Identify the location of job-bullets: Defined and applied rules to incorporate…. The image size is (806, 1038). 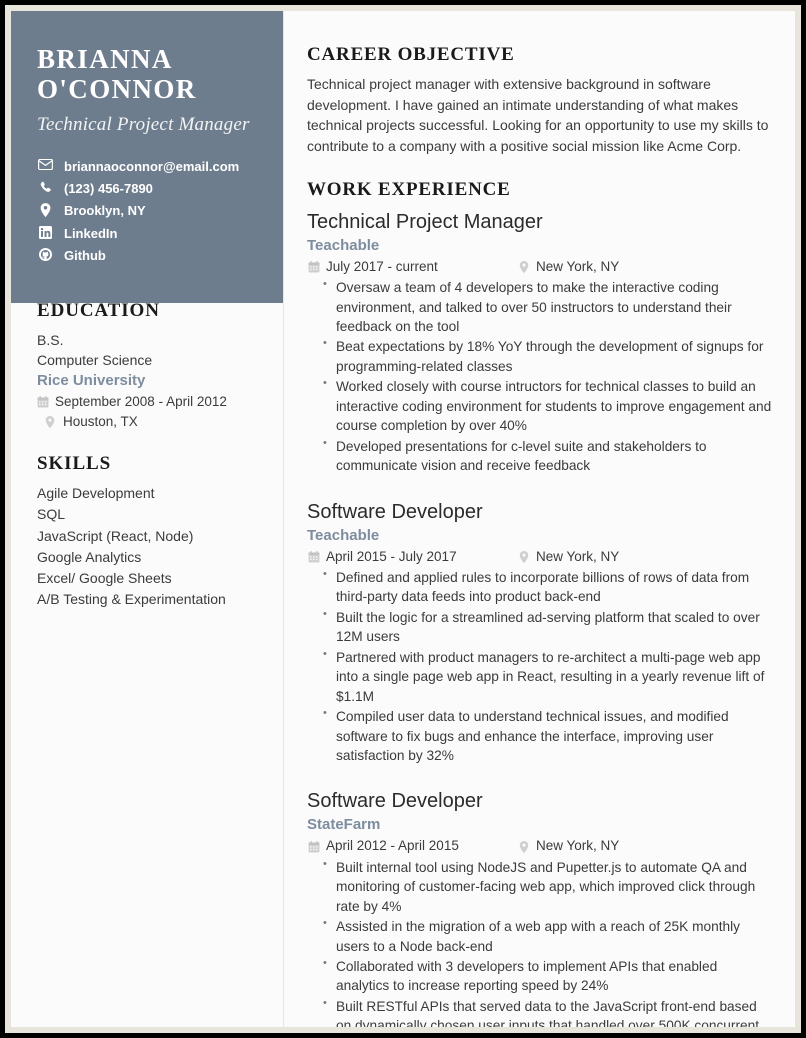
(540, 666).